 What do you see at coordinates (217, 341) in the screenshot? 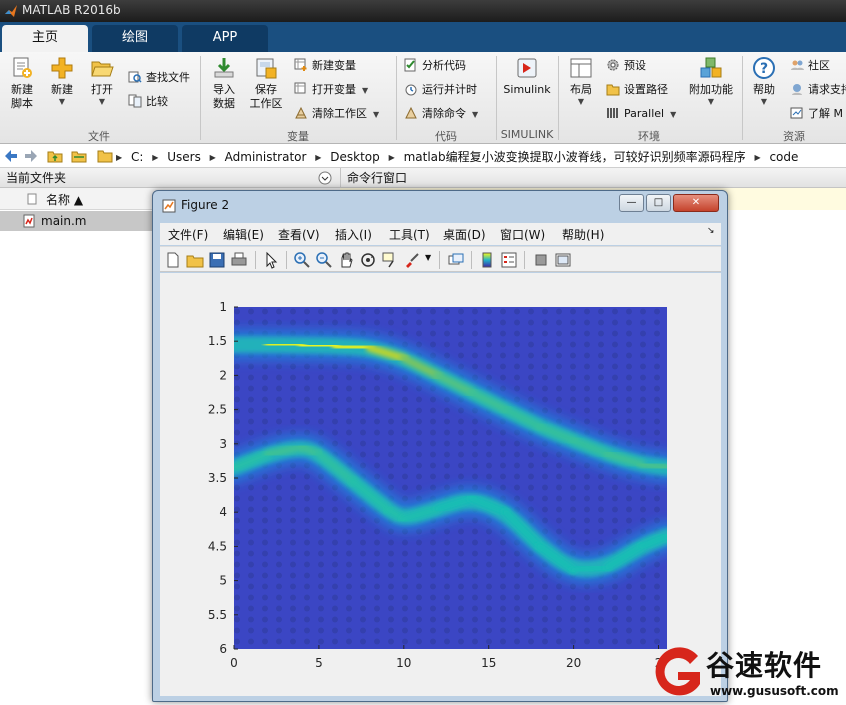
I see `y-tick-label: 1.5` at bounding box center [217, 341].